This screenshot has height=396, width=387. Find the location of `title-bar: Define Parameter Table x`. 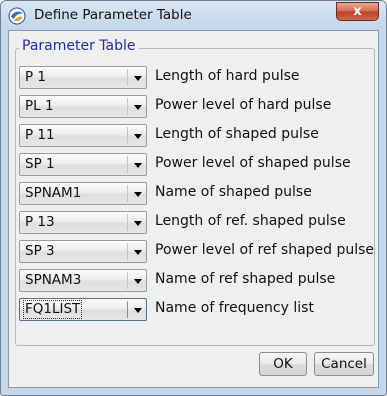

title-bar: Define Parameter Table x is located at coordinates (193, 15).